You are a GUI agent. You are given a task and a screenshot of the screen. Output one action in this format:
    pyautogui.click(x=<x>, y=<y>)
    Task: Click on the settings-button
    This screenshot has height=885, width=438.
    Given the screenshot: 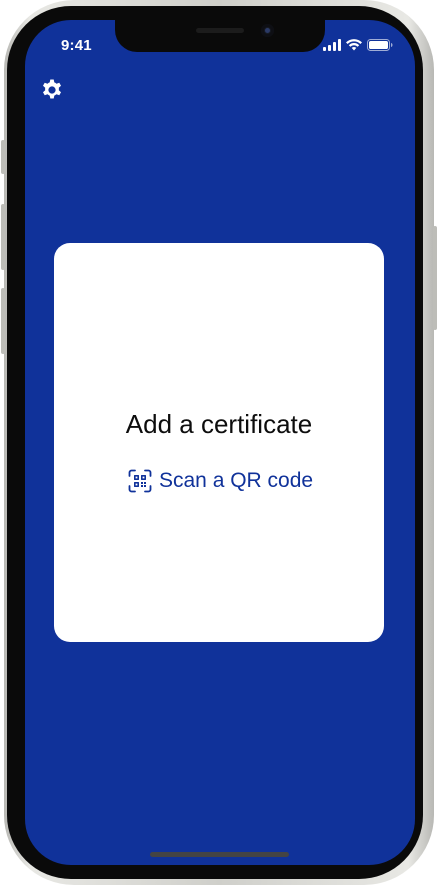 What is the action you would take?
    pyautogui.click(x=52, y=90)
    